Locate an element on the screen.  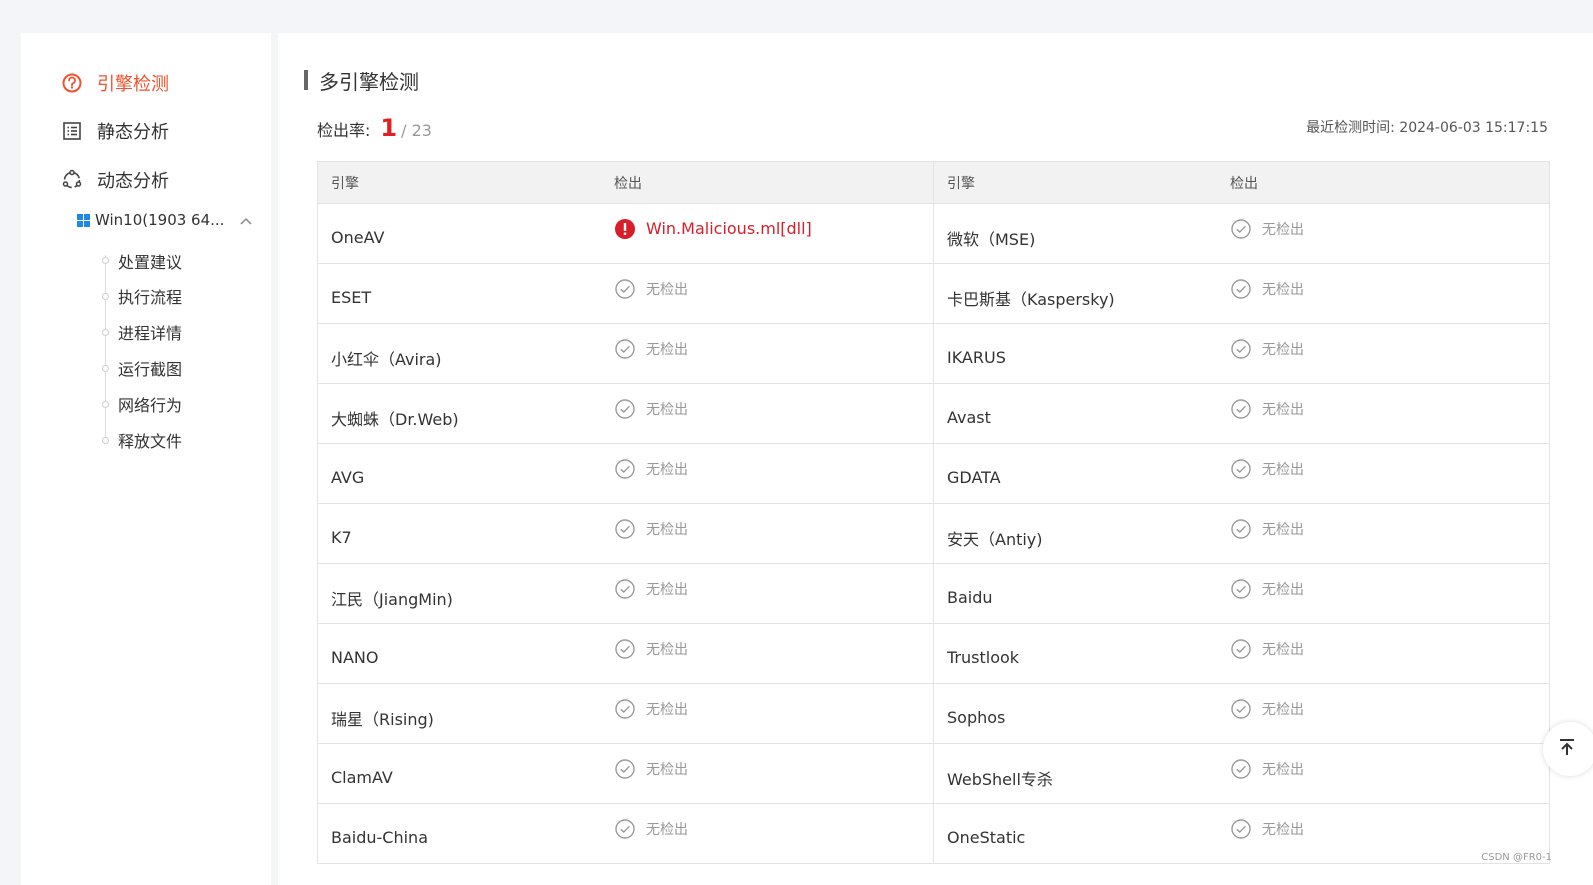
engine-icon is located at coordinates (72, 83).